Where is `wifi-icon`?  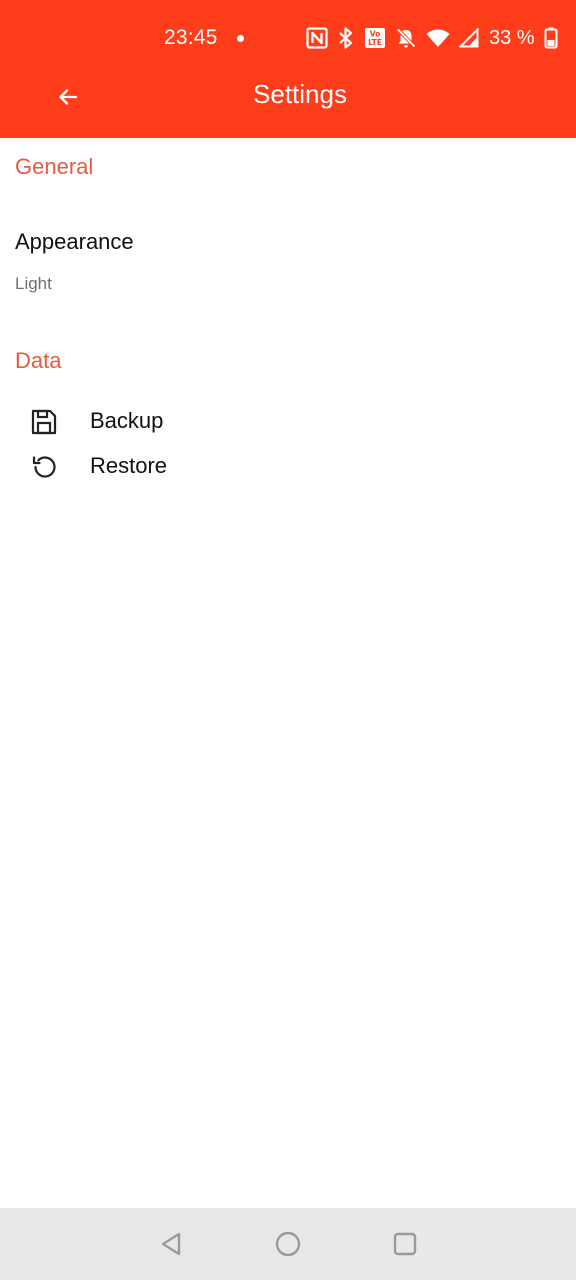 wifi-icon is located at coordinates (438, 38).